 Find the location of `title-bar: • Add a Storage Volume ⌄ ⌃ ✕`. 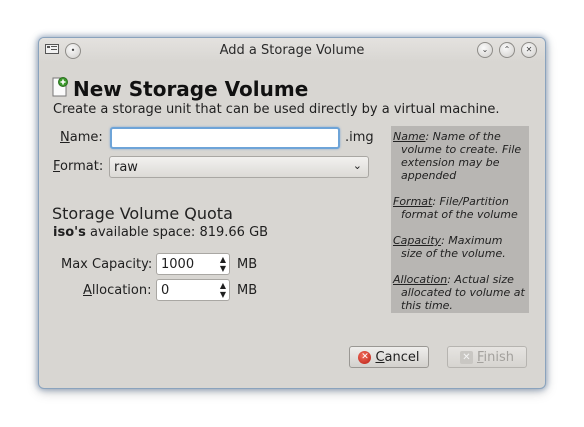

title-bar: • Add a Storage Volume ⌄ ⌃ ✕ is located at coordinates (292, 50).